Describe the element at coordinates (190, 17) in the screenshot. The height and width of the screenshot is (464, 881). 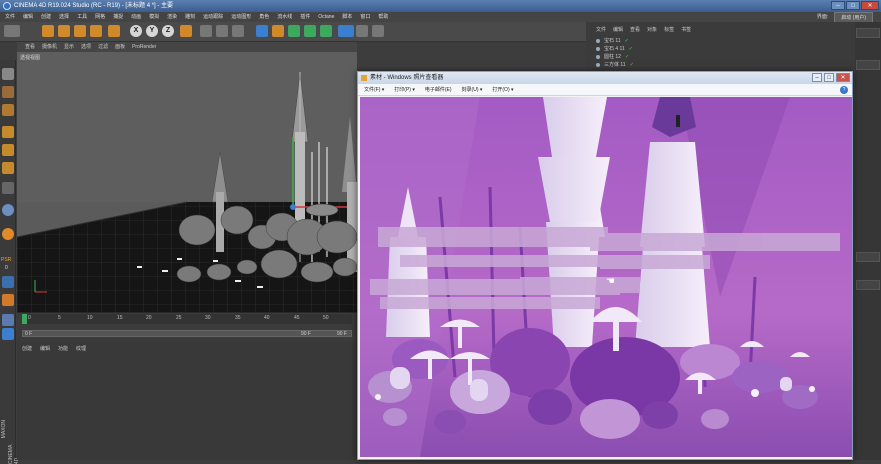
I see `menu-item: 雕刻` at that location.